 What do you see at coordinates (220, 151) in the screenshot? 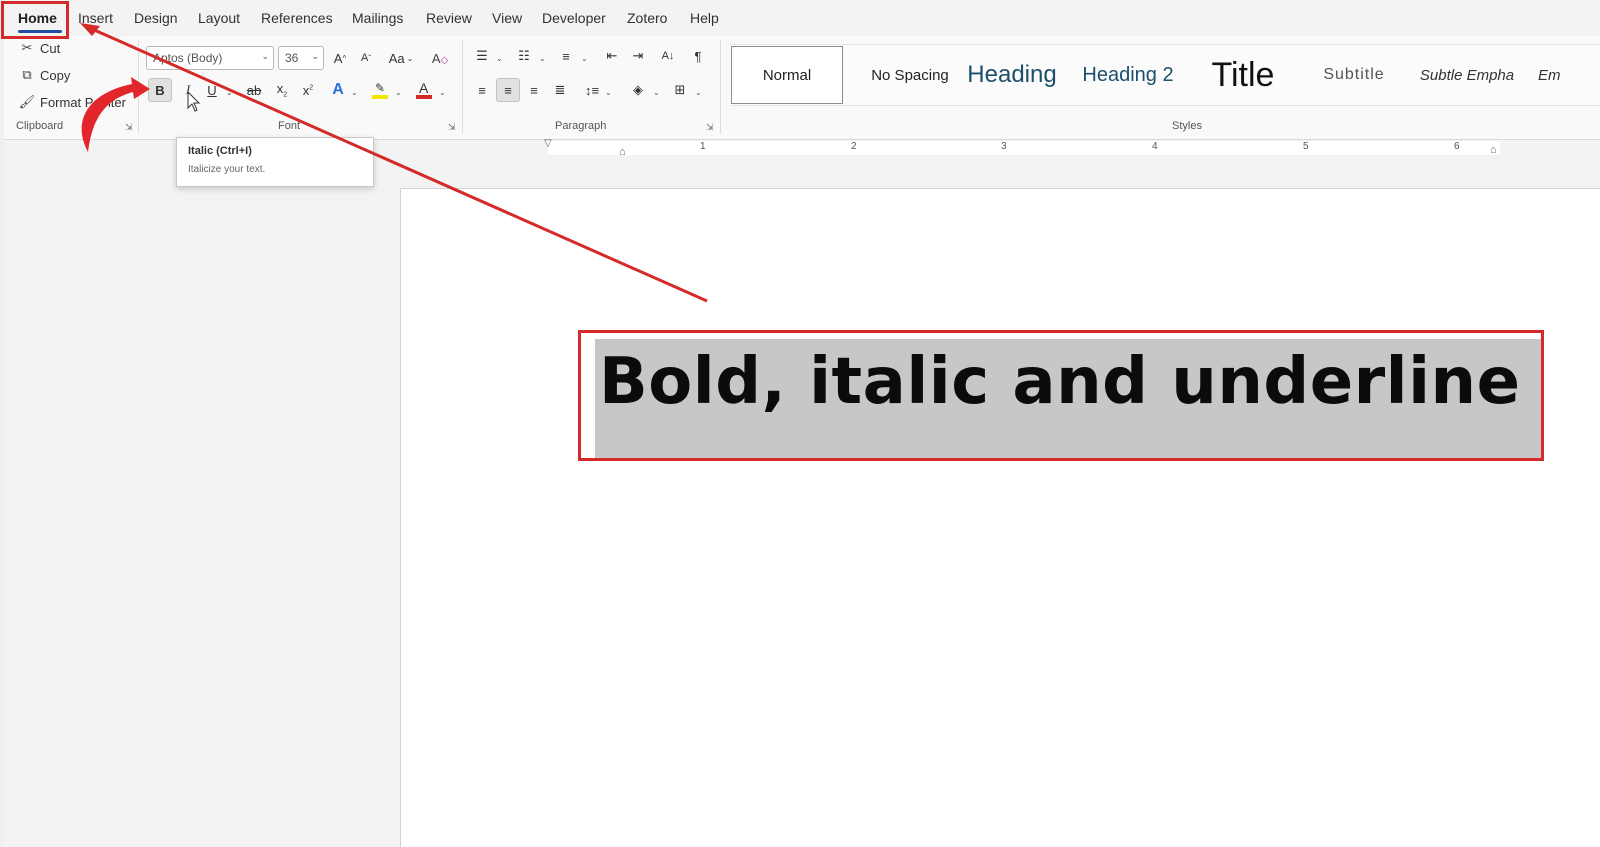
I see `tooltip-title: Italic (Ctrl+I)` at bounding box center [220, 151].